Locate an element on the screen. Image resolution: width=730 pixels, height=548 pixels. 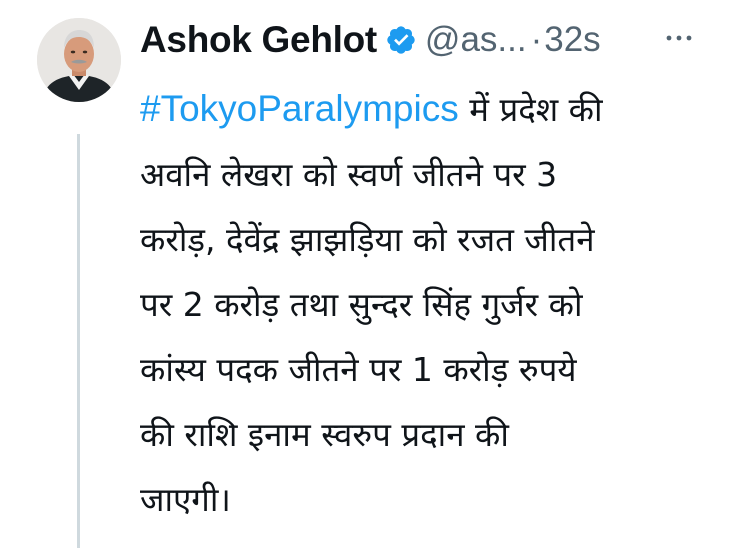
author-display-name: Ashok Gehlot is located at coordinates (258, 40).